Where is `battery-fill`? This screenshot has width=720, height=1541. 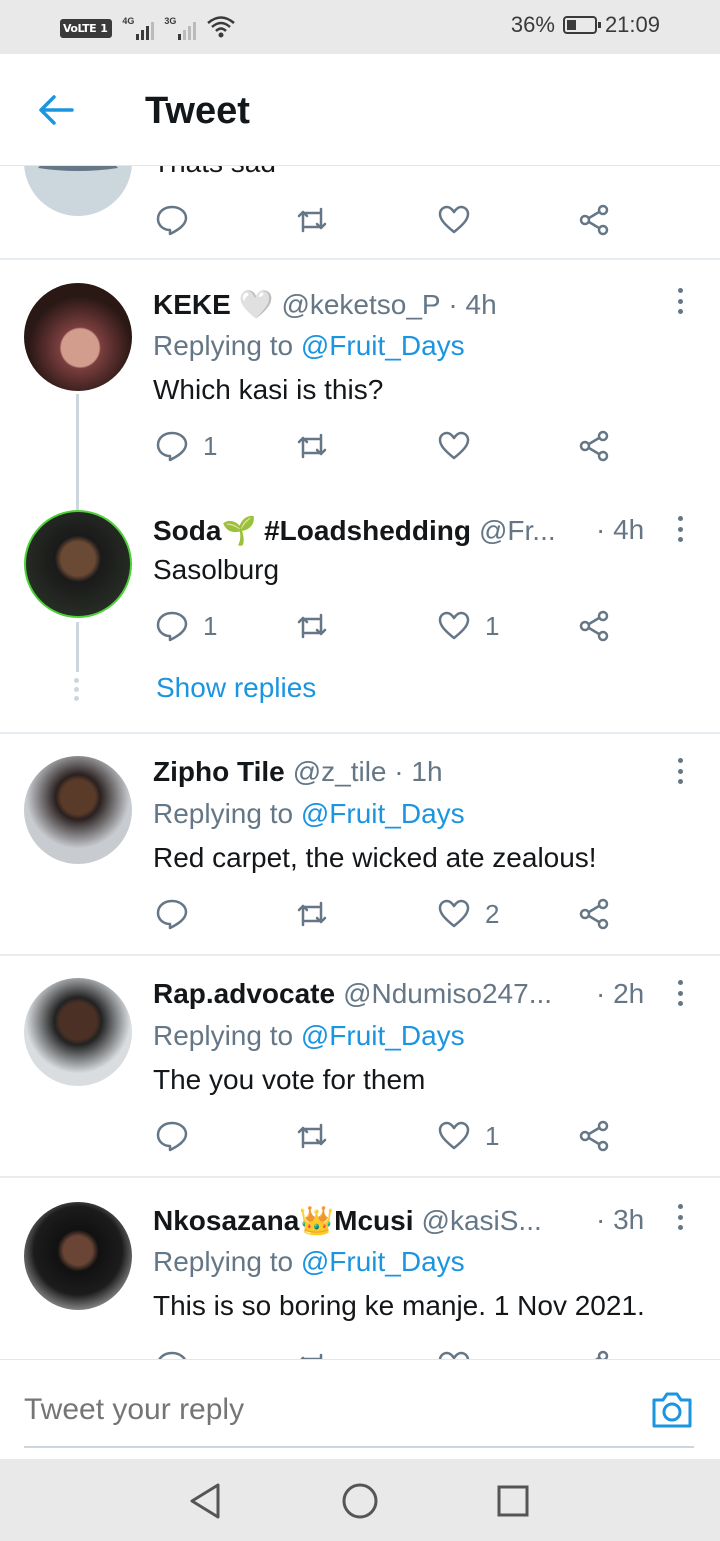 battery-fill is located at coordinates (571, 25).